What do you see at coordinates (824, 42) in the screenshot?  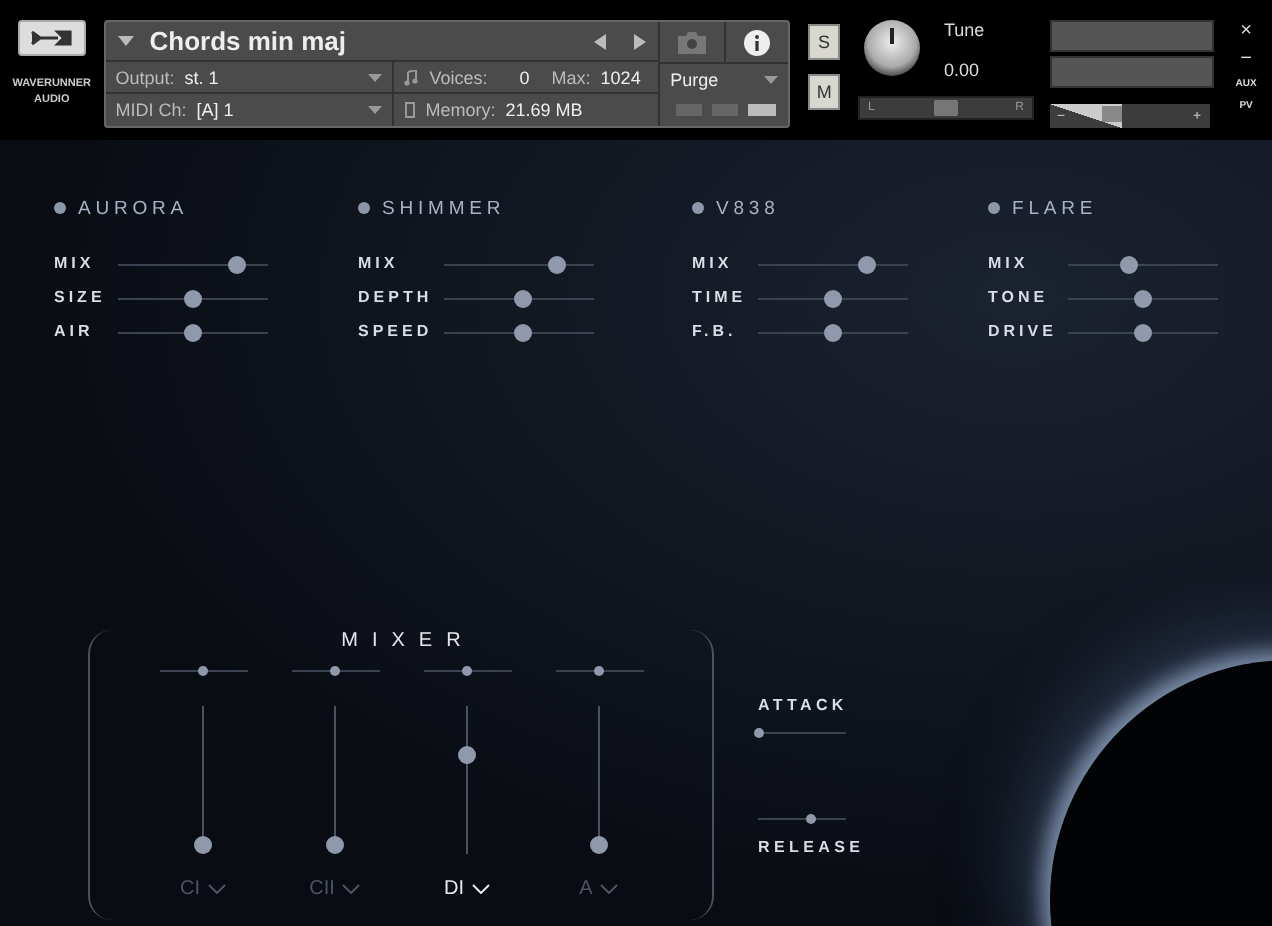 I see `solo-button: S` at bounding box center [824, 42].